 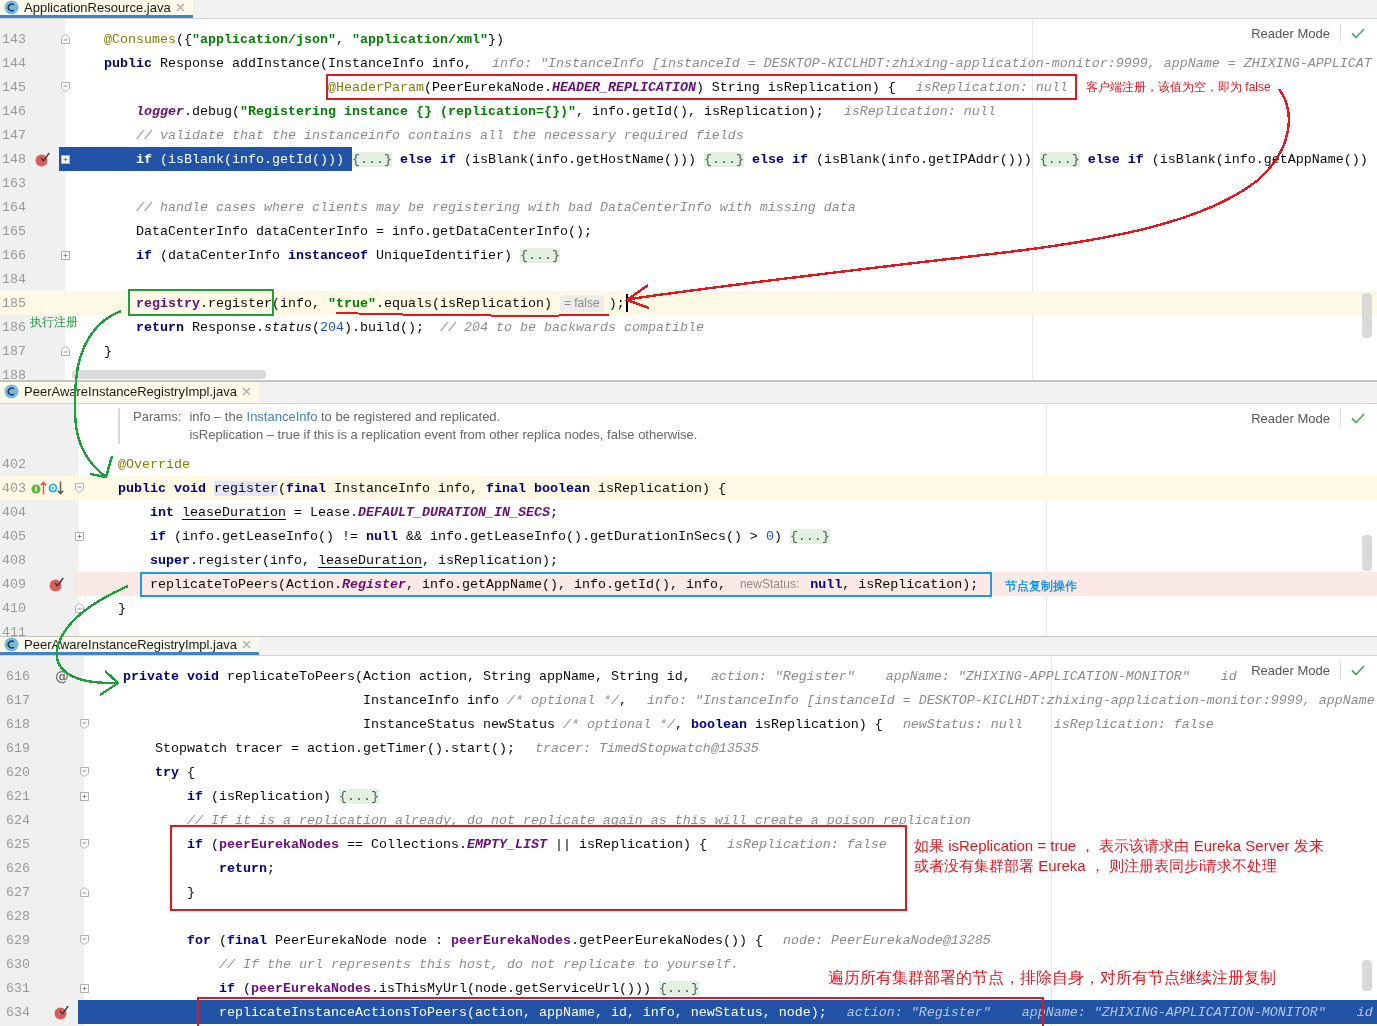 What do you see at coordinates (13, 373) in the screenshot?
I see `line-number: 188` at bounding box center [13, 373].